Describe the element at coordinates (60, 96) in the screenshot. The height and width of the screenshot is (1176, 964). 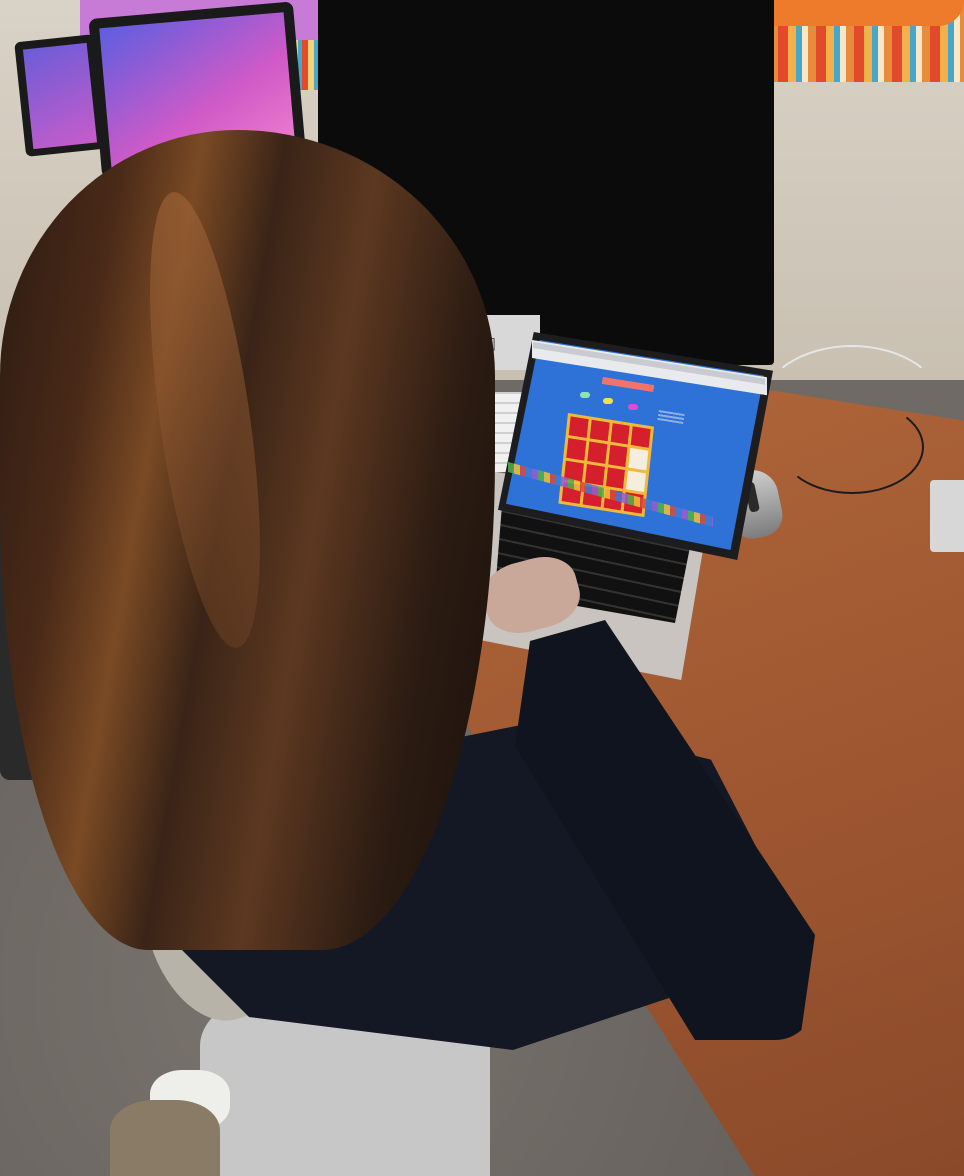
I see `background-tablet-screen` at that location.